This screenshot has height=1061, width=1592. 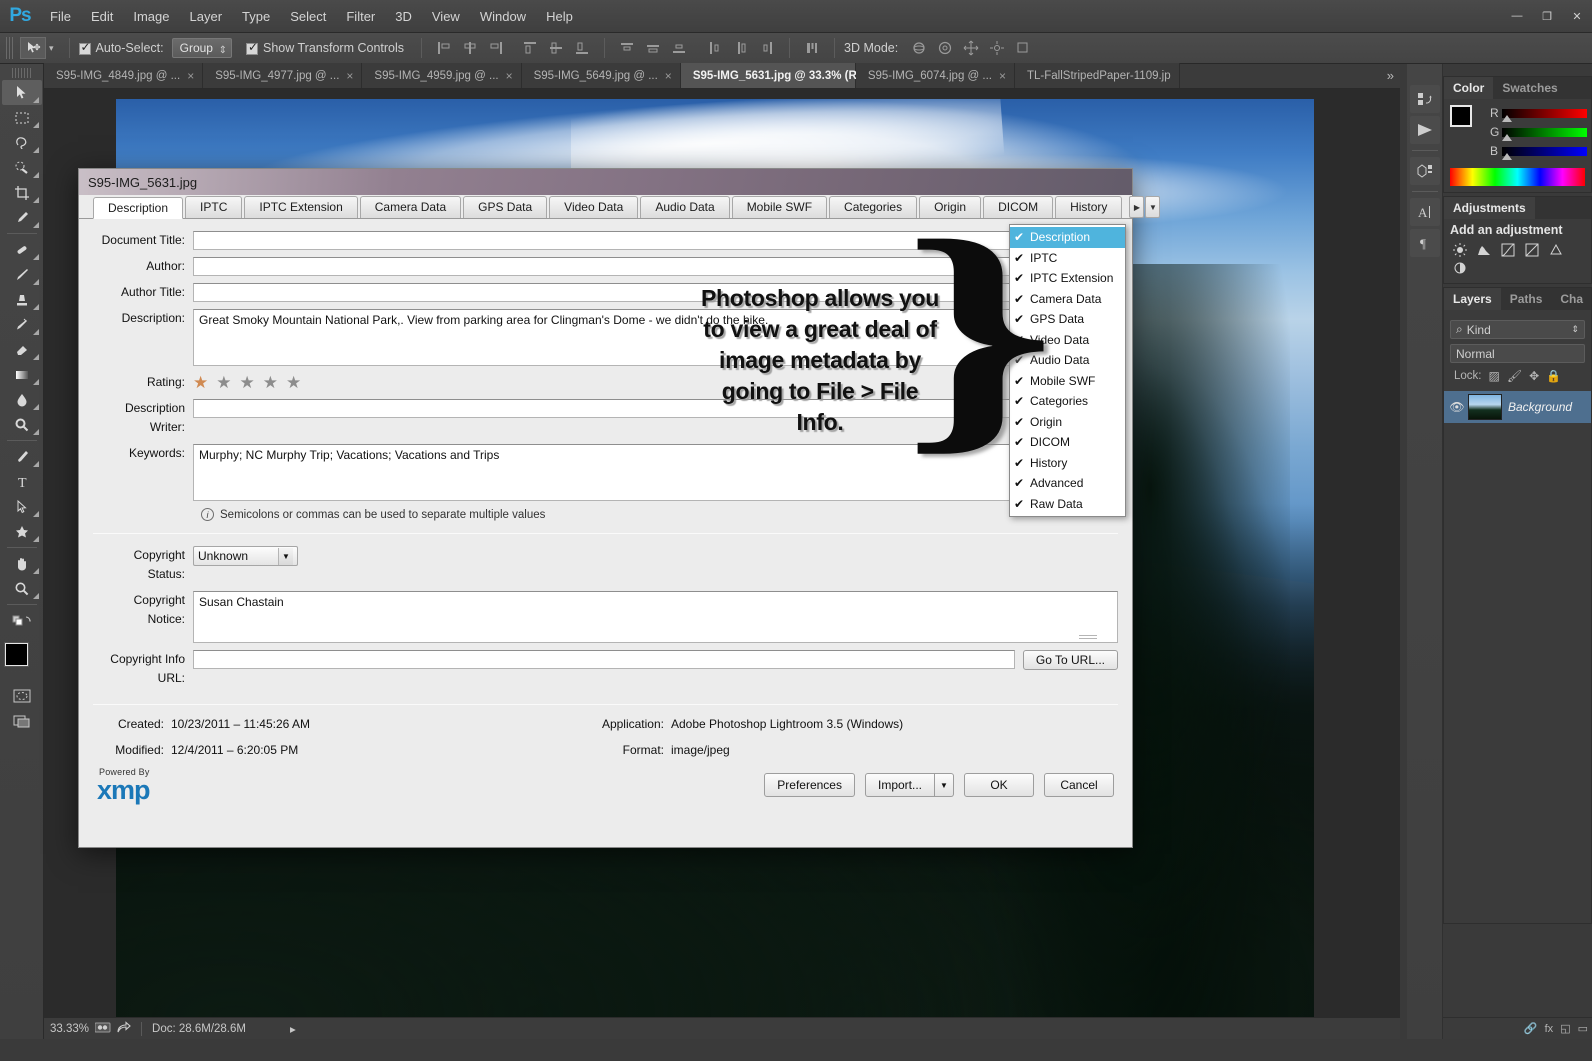 I want to click on rating-star-3: ★, so click(x=247, y=382).